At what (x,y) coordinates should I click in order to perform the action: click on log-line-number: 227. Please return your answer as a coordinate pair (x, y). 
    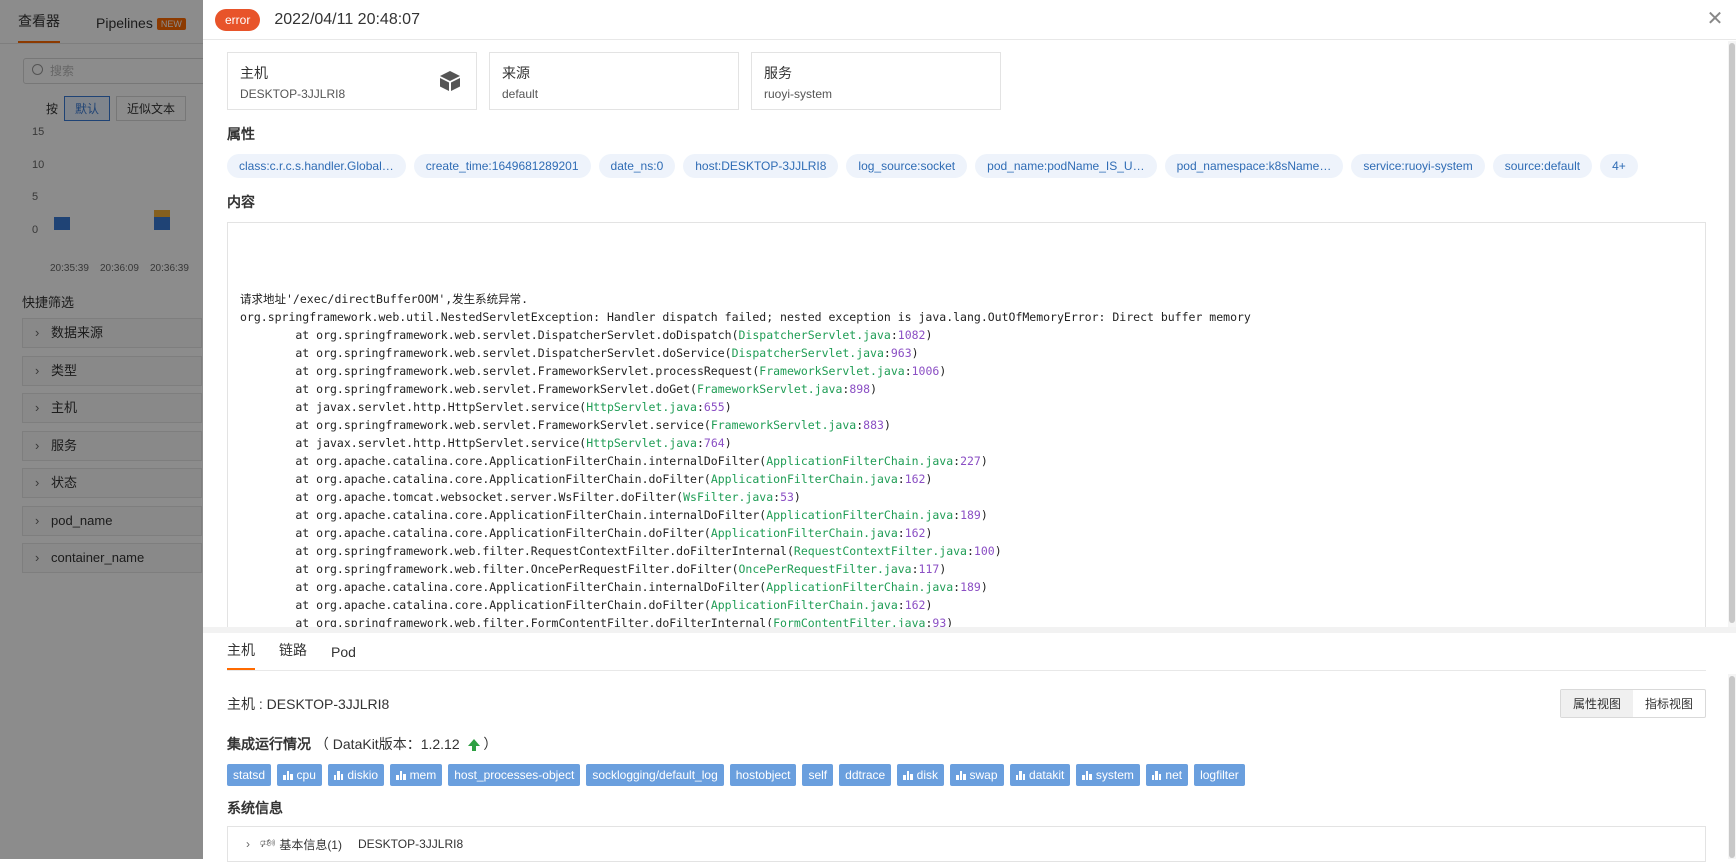
    Looking at the image, I should click on (970, 461).